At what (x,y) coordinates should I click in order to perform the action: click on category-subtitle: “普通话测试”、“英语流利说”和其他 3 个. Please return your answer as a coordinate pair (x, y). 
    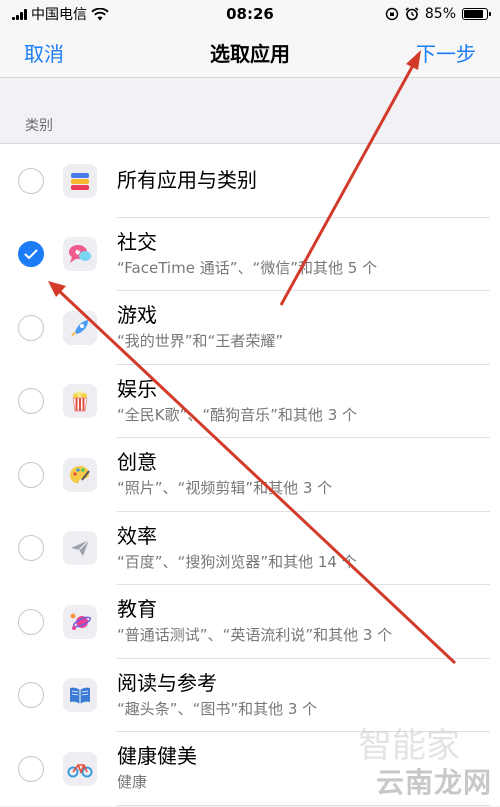
    Looking at the image, I should click on (255, 635).